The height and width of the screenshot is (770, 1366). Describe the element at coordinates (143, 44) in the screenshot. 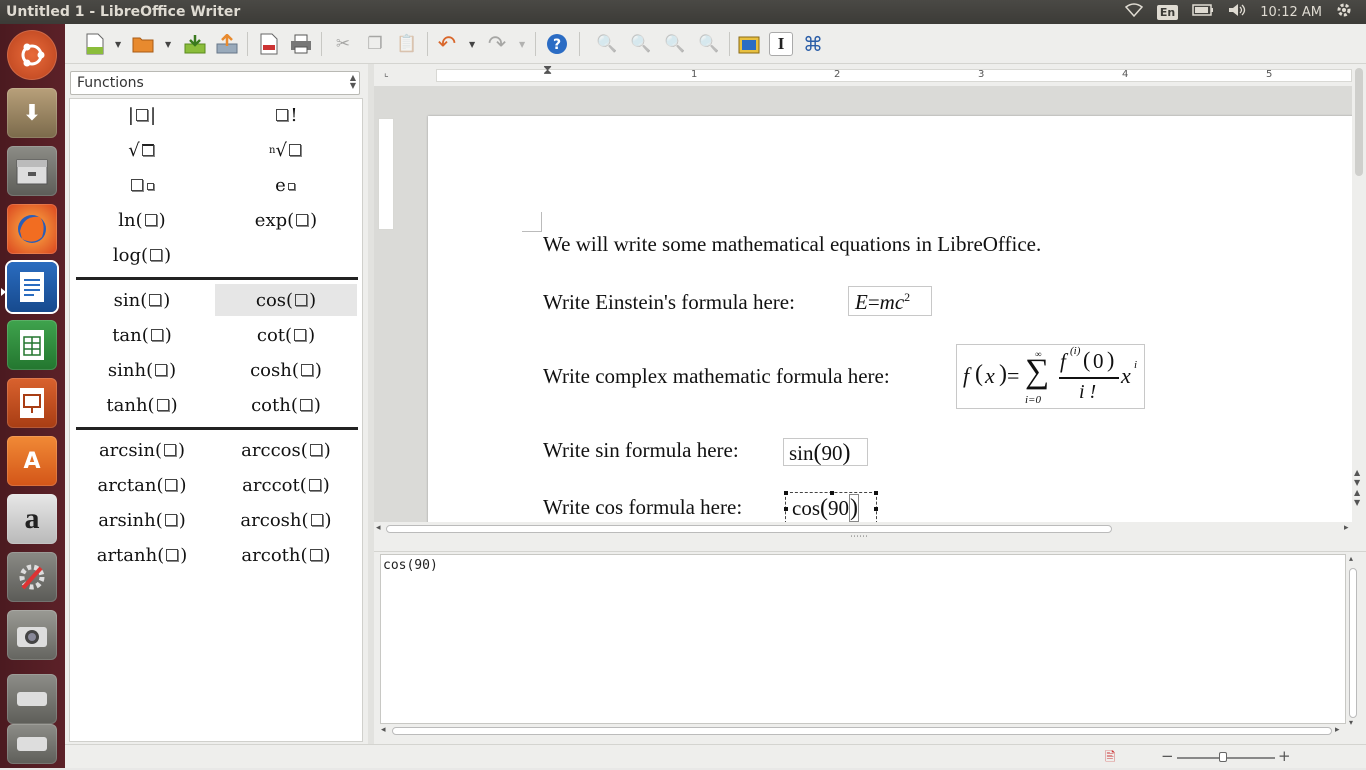

I see `open-folder-icon` at that location.